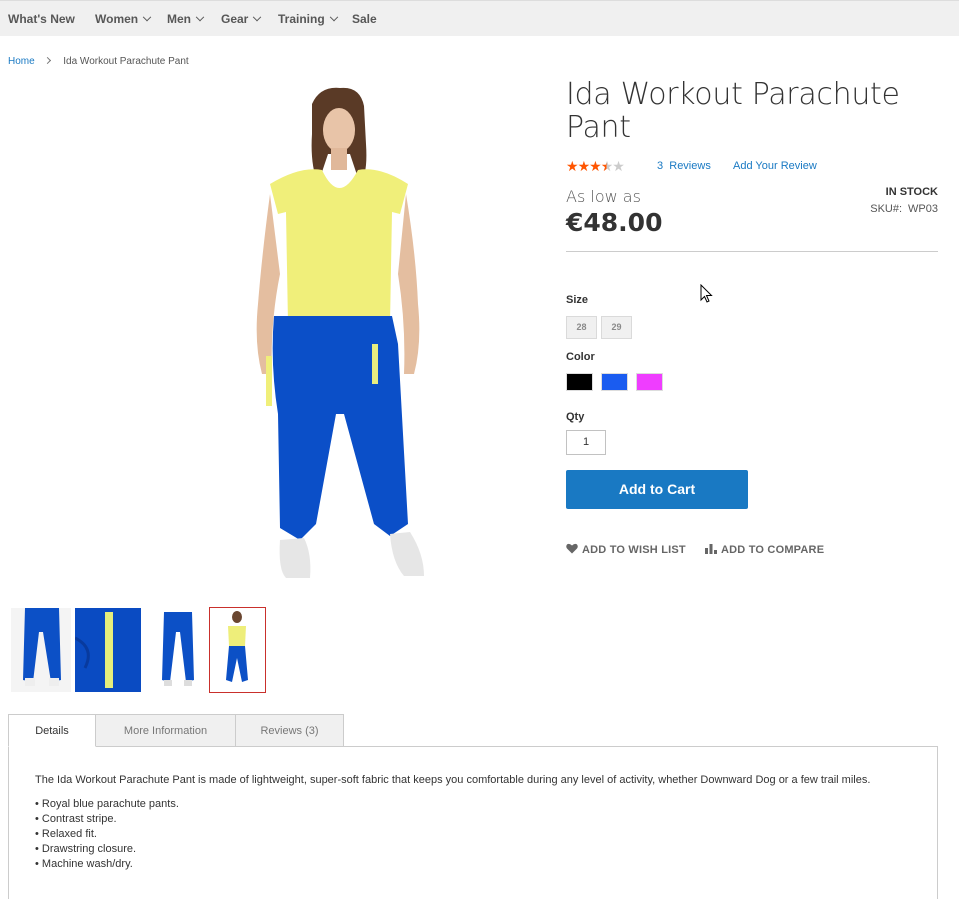 This screenshot has height=899, width=959. I want to click on feature-item: Drawstring closure., so click(107, 849).